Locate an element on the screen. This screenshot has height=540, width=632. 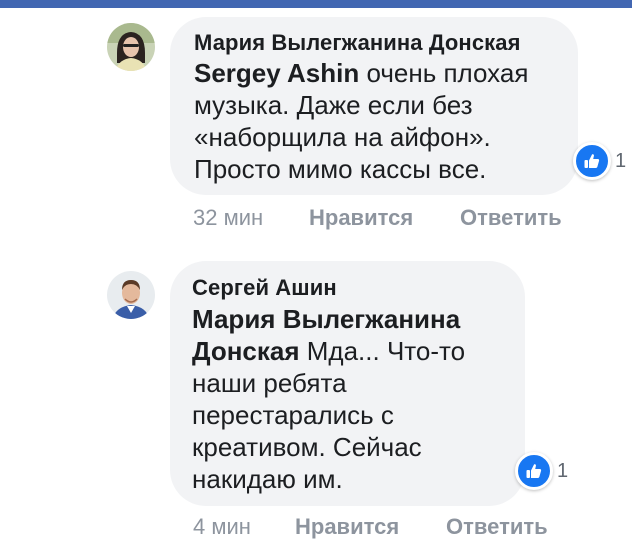
avatar-sergey is located at coordinates (131, 295).